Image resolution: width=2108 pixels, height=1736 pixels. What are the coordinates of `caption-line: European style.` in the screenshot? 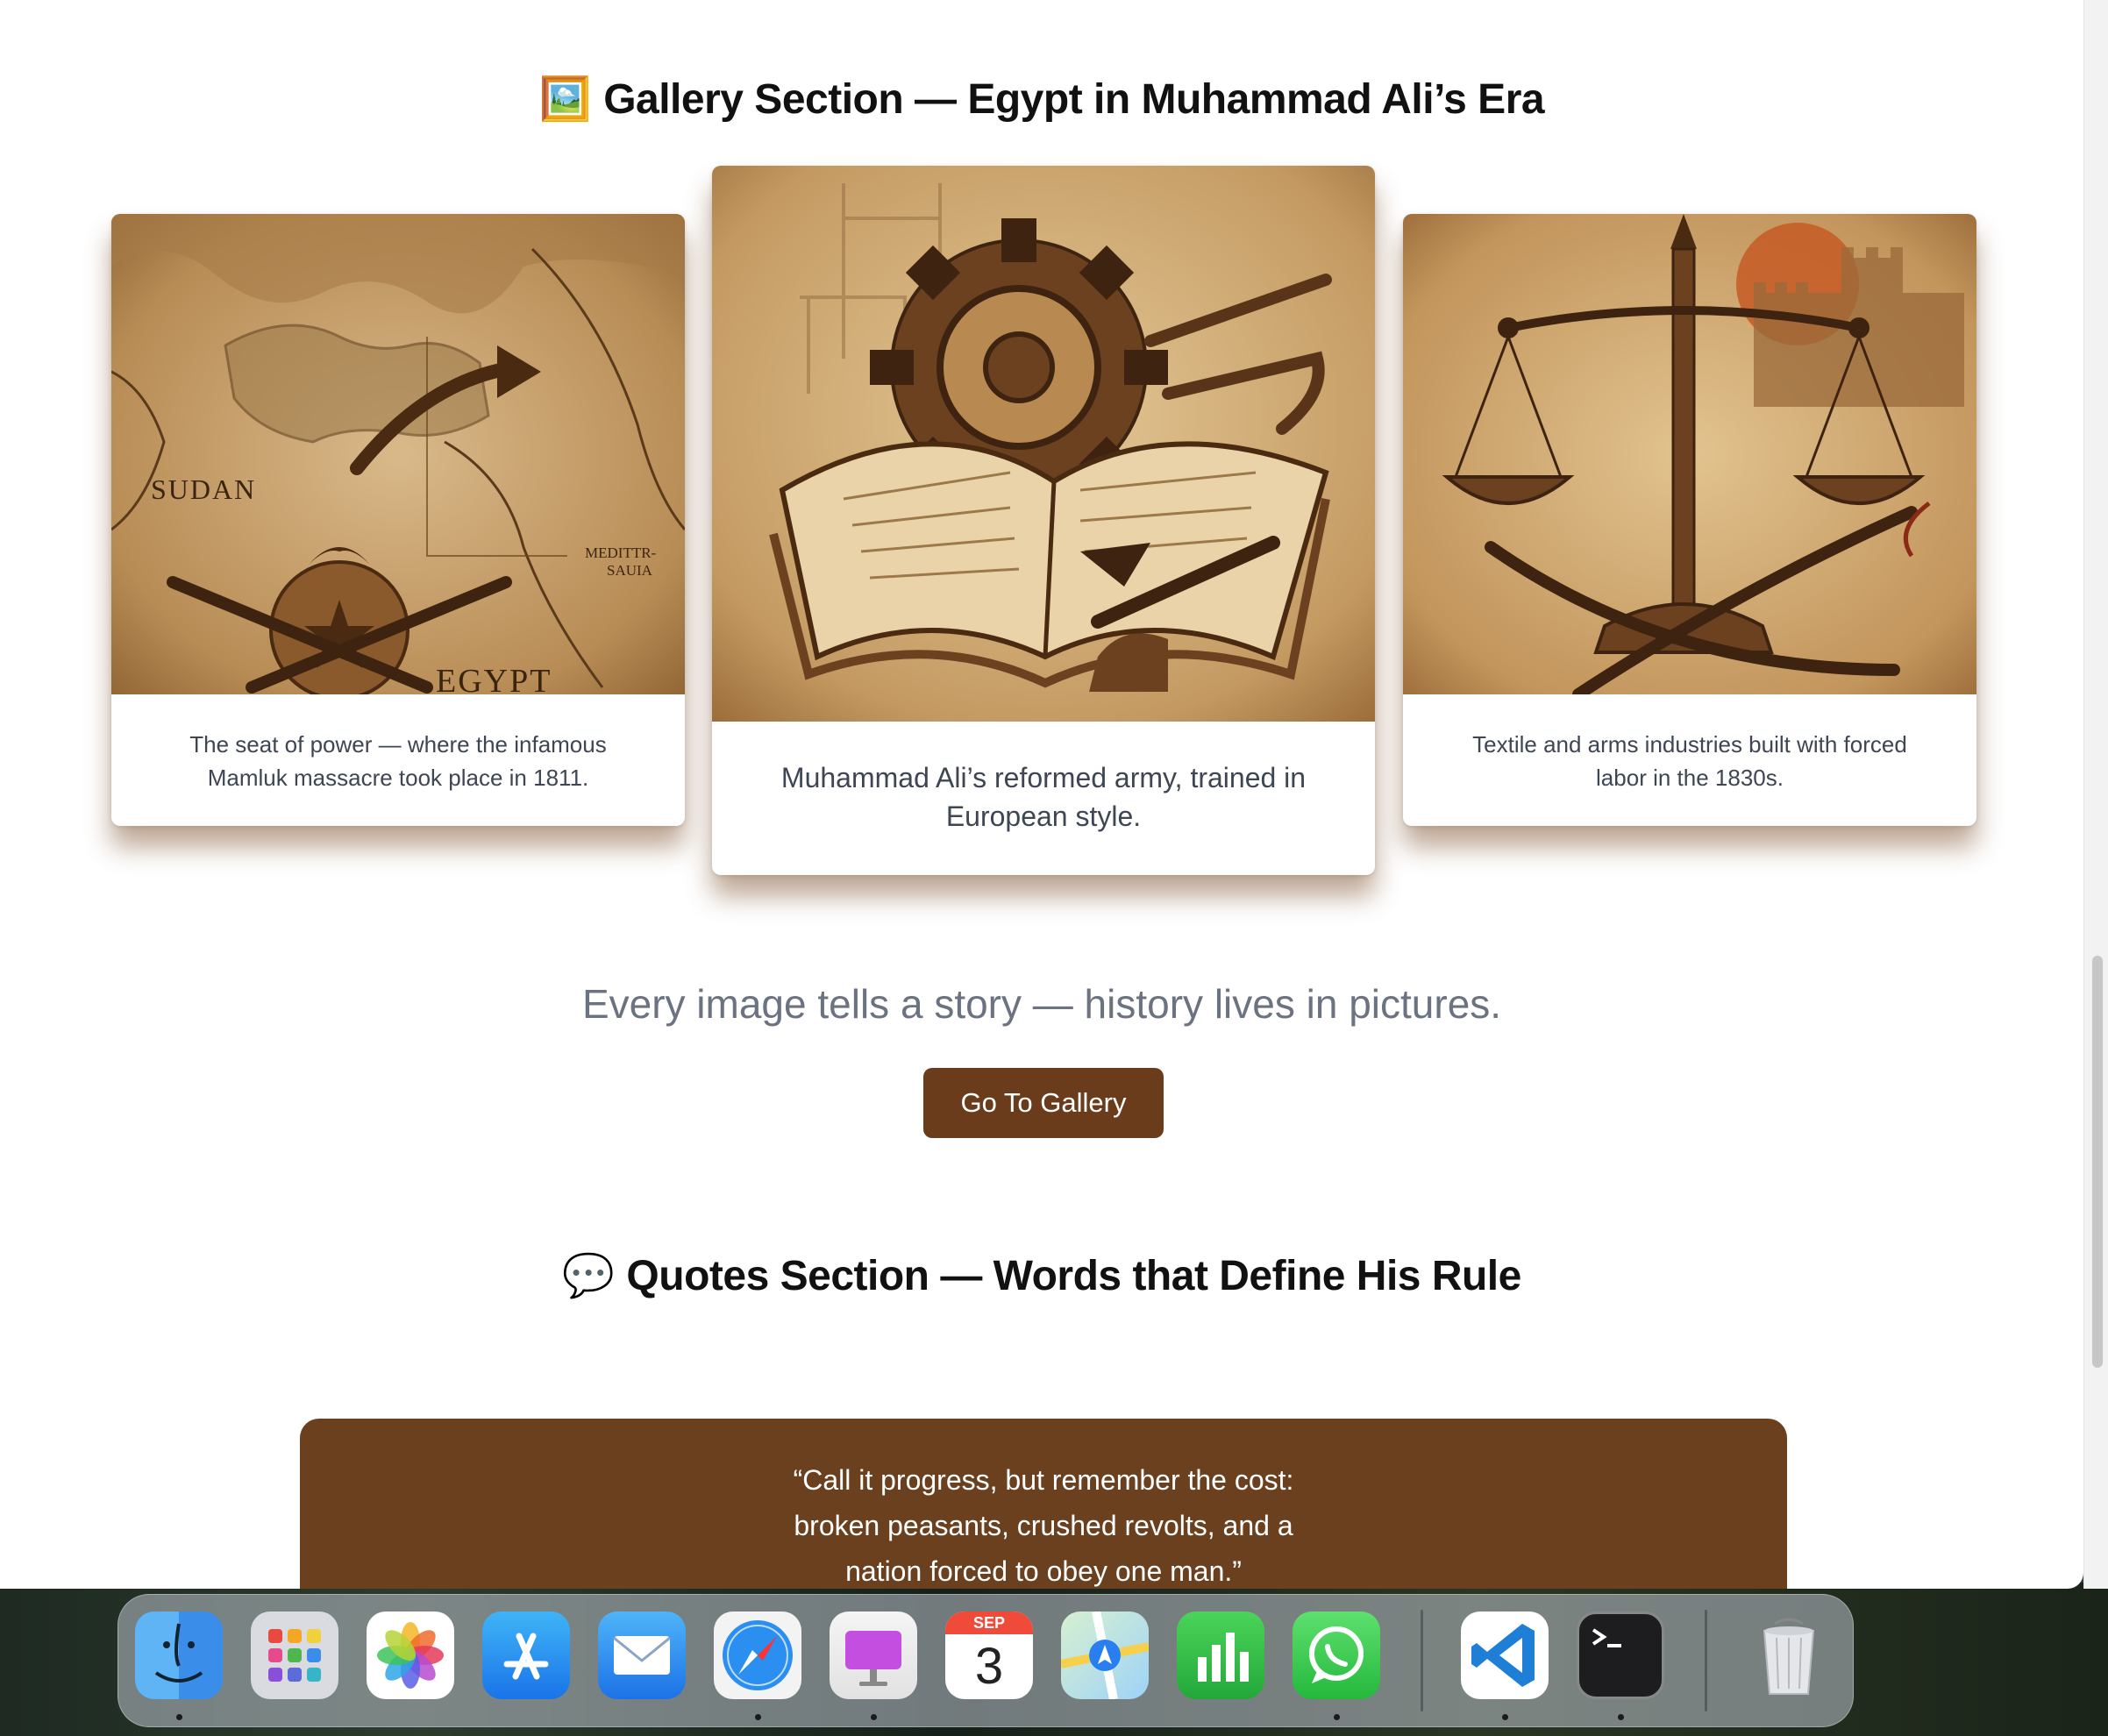 It's located at (1043, 816).